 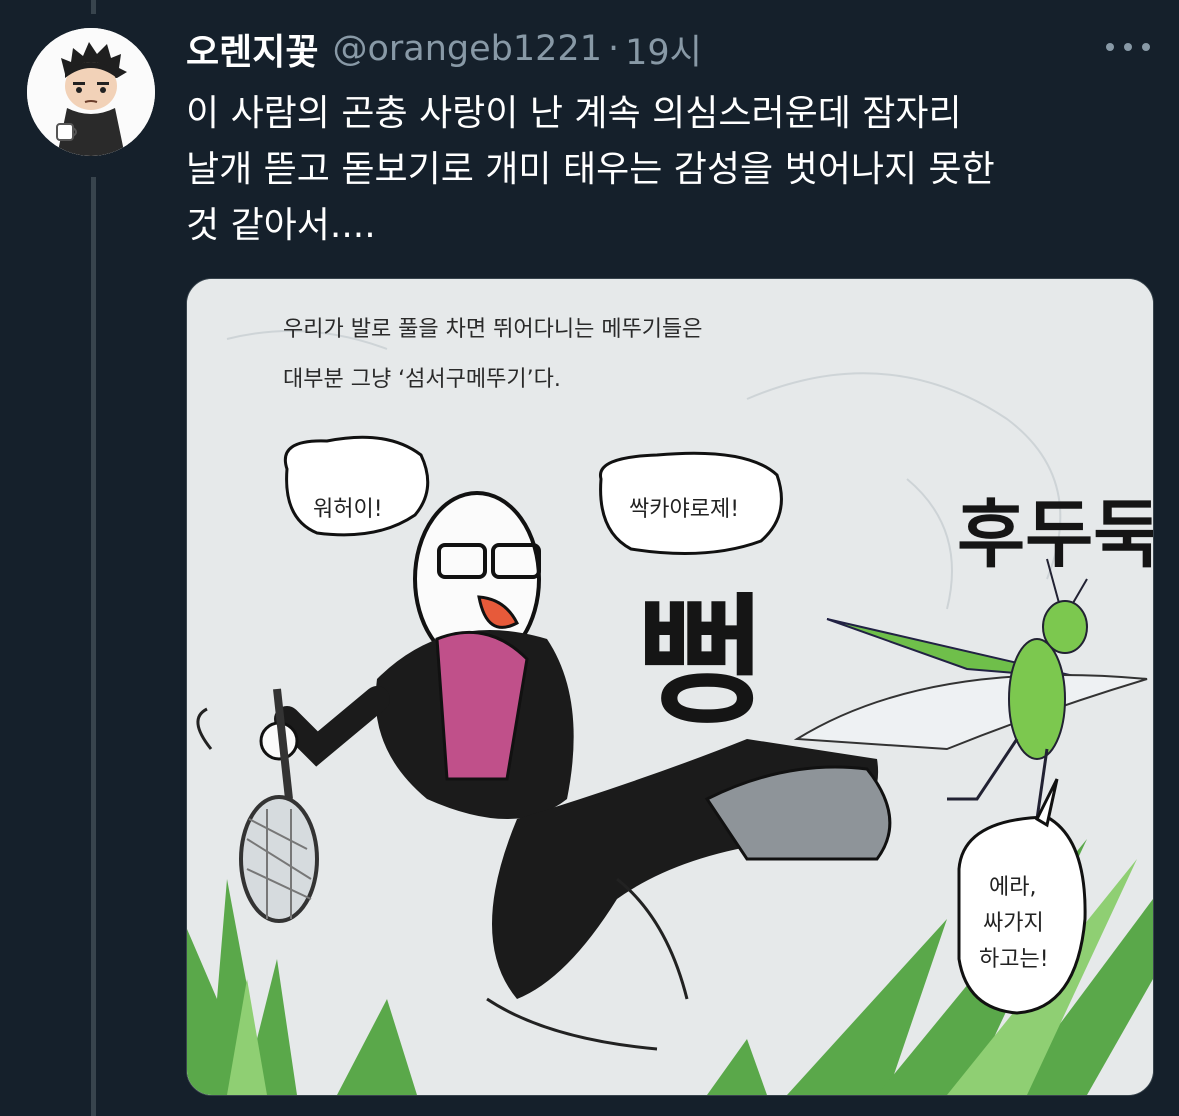 I want to click on avatar, so click(x=91, y=92).